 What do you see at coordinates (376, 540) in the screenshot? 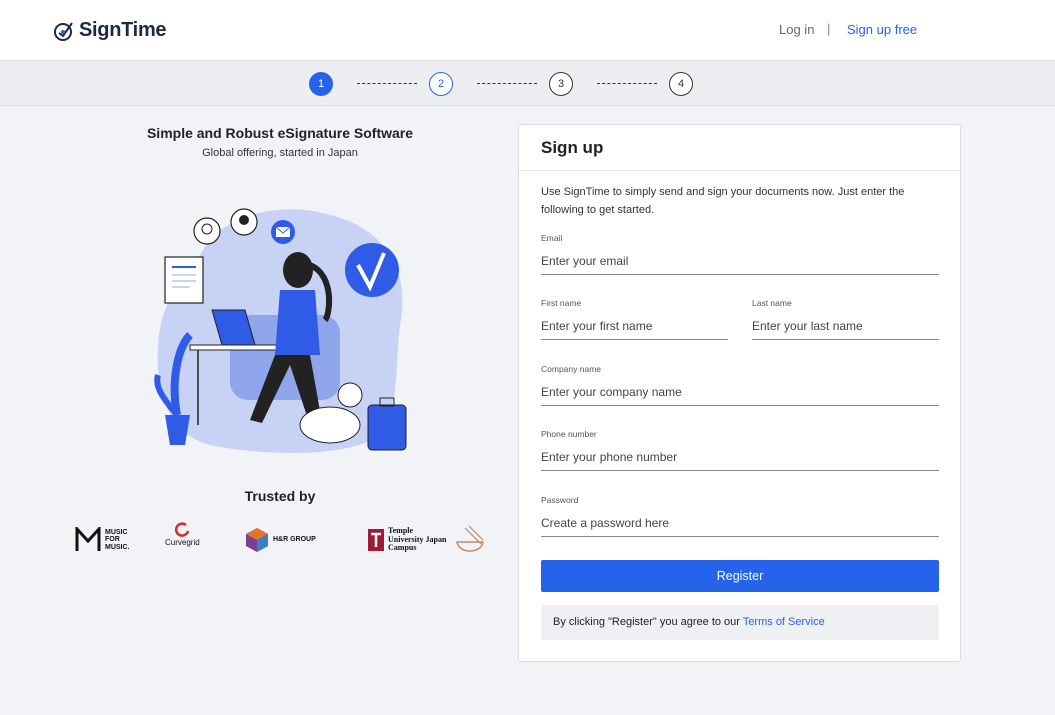
I see `temple-t-icon` at bounding box center [376, 540].